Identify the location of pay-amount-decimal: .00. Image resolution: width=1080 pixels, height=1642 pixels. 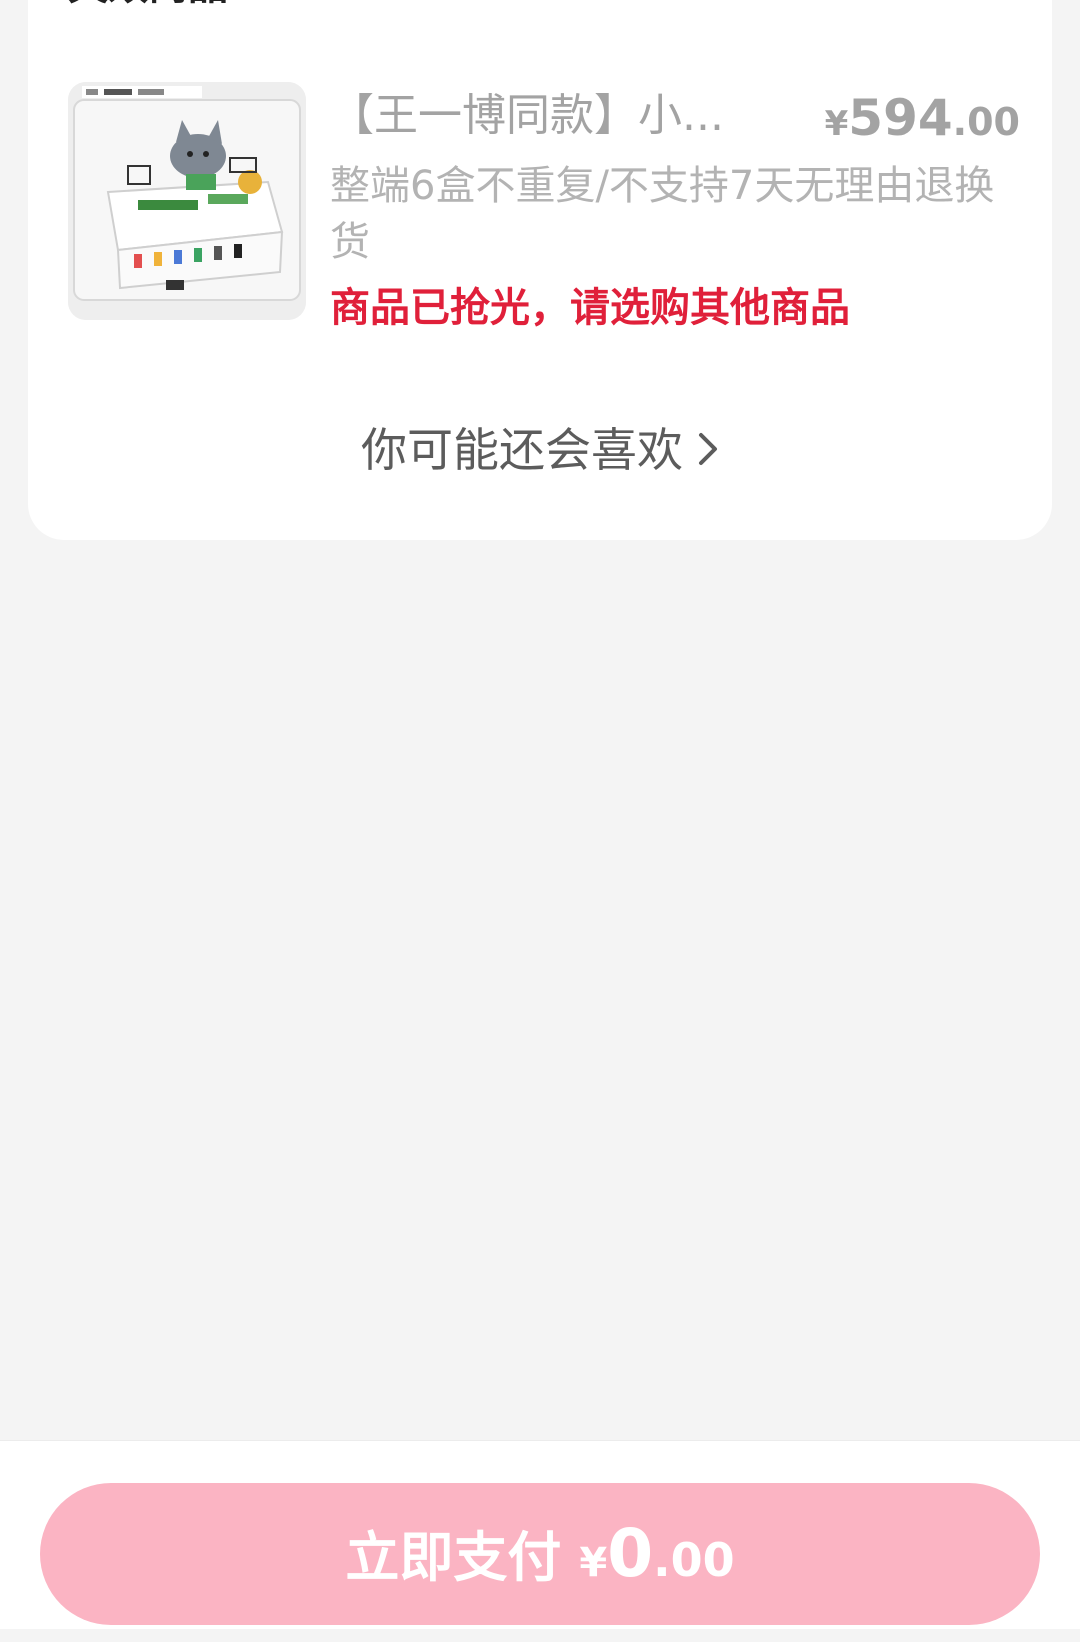
(694, 1560).